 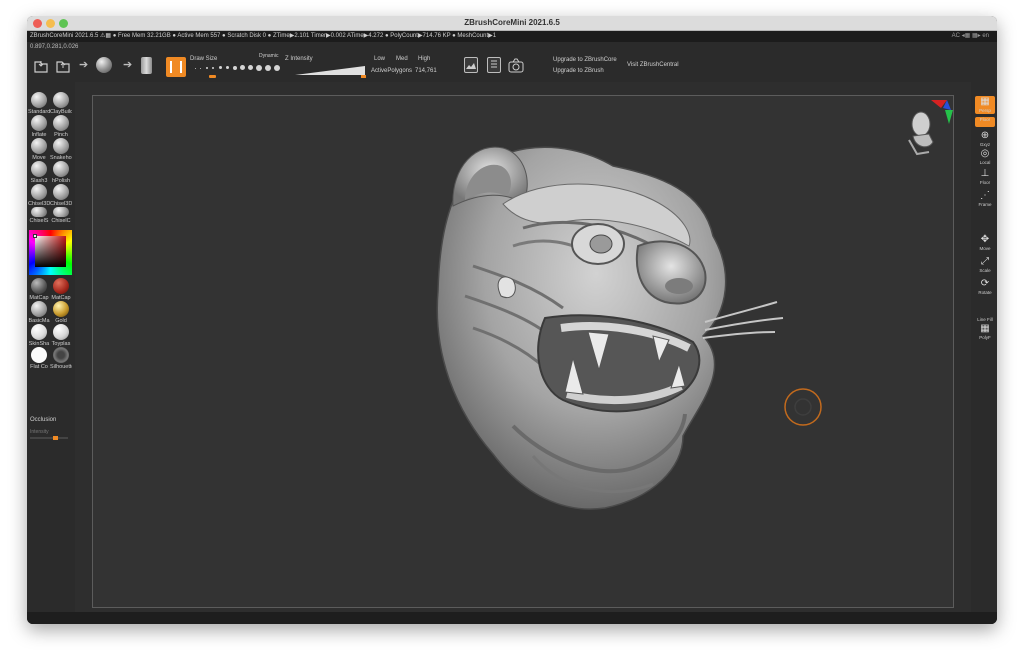 What do you see at coordinates (494, 65) in the screenshot?
I see `document-icon` at bounding box center [494, 65].